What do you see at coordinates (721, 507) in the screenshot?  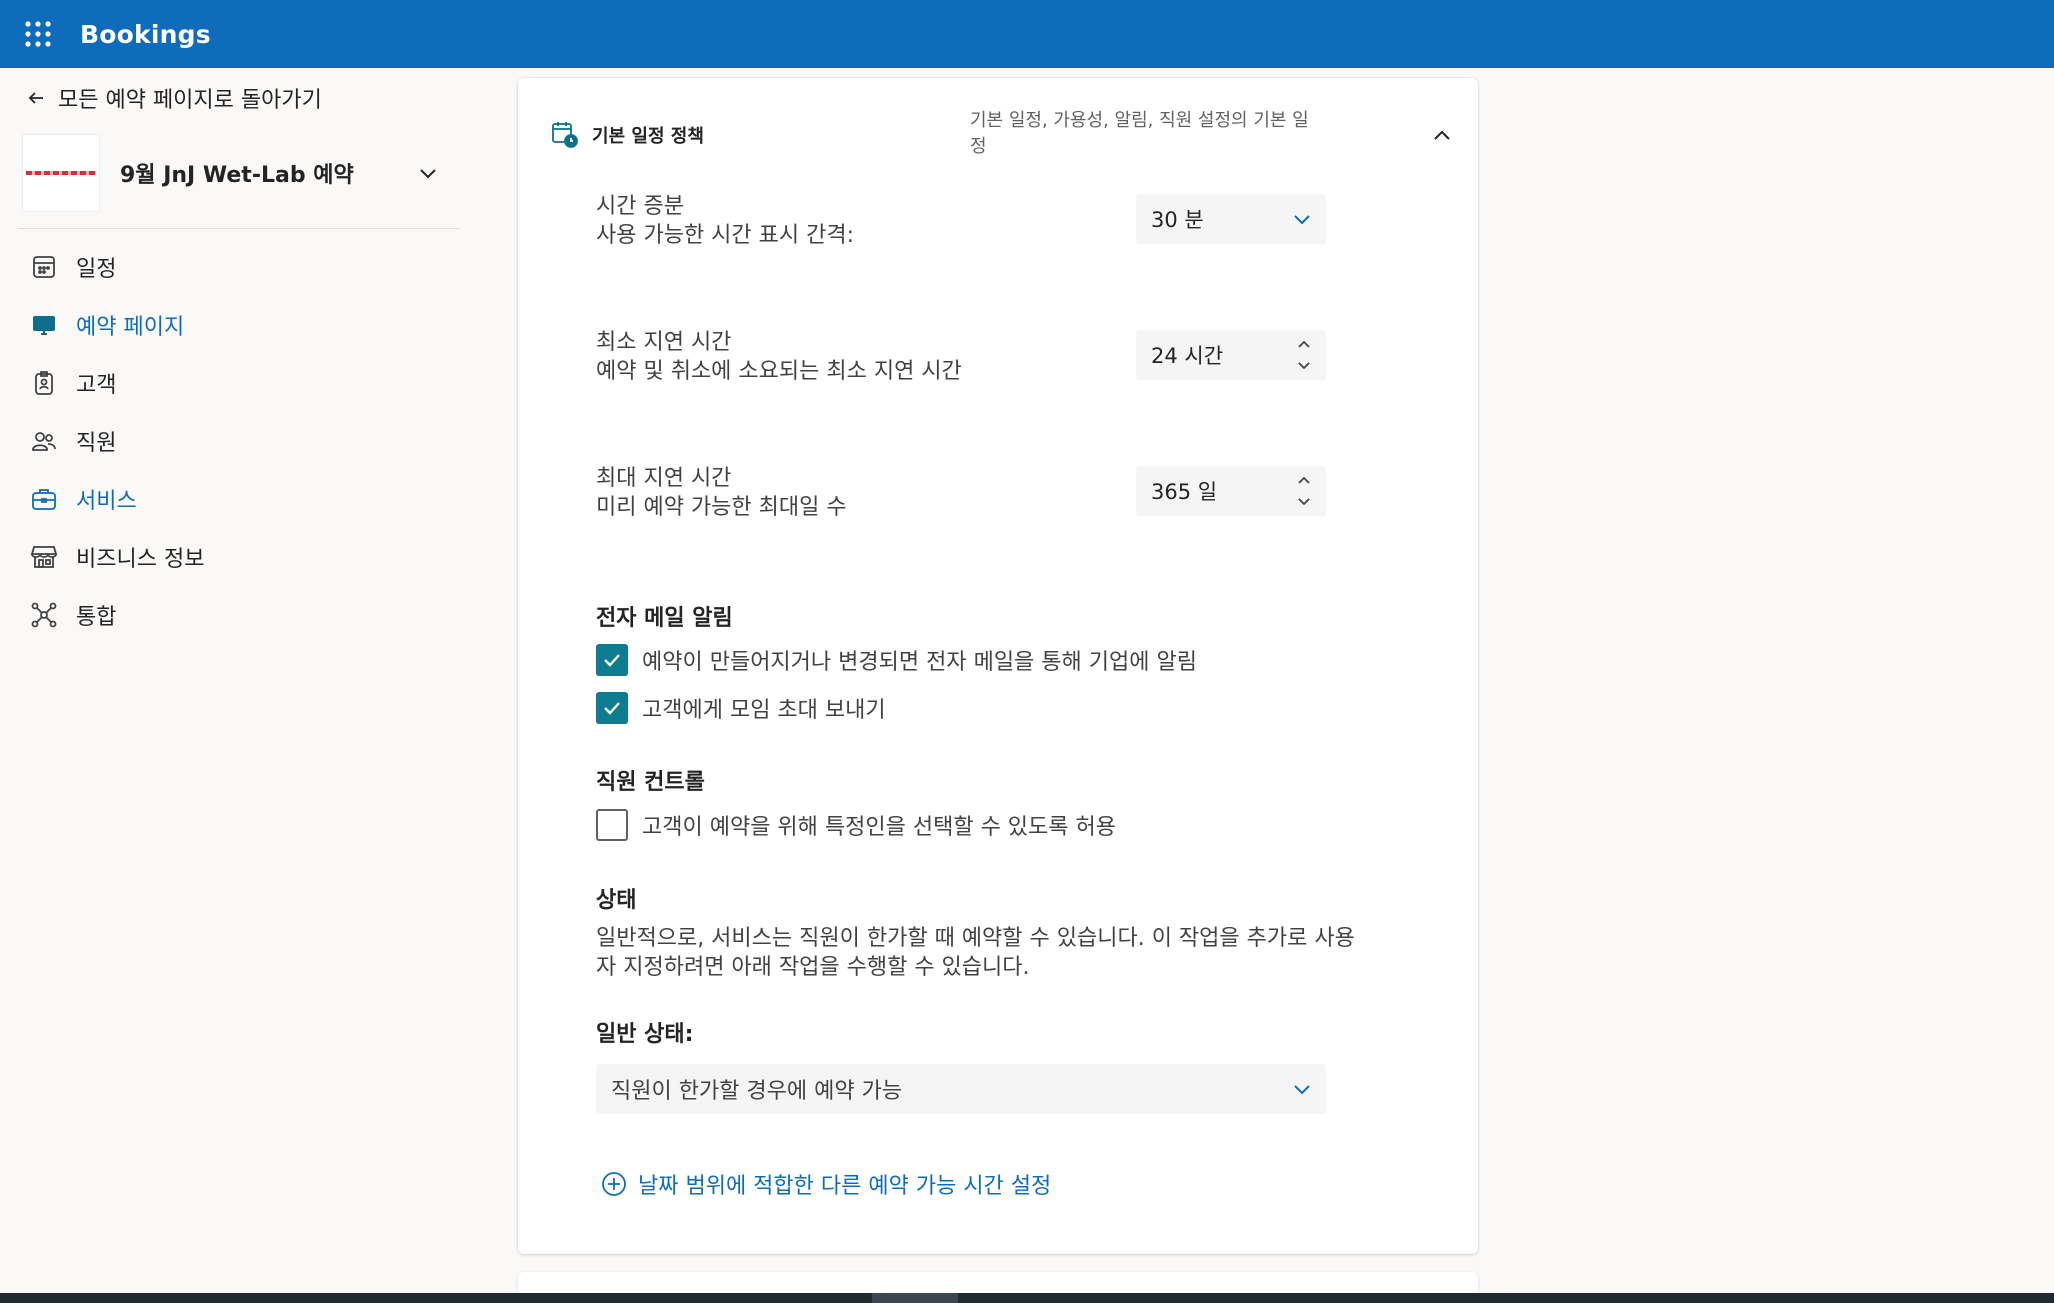 I see `max-lead-description: 미리 예약 가능한 최대일 수` at bounding box center [721, 507].